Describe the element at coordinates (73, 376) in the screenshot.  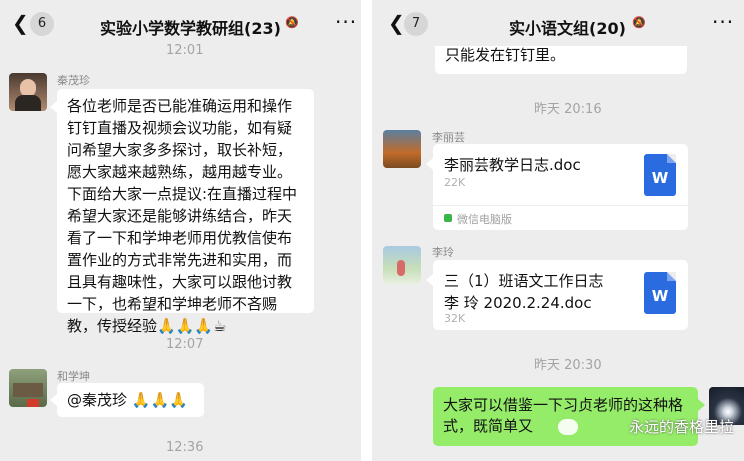
I see `sender-name: 和学坤` at that location.